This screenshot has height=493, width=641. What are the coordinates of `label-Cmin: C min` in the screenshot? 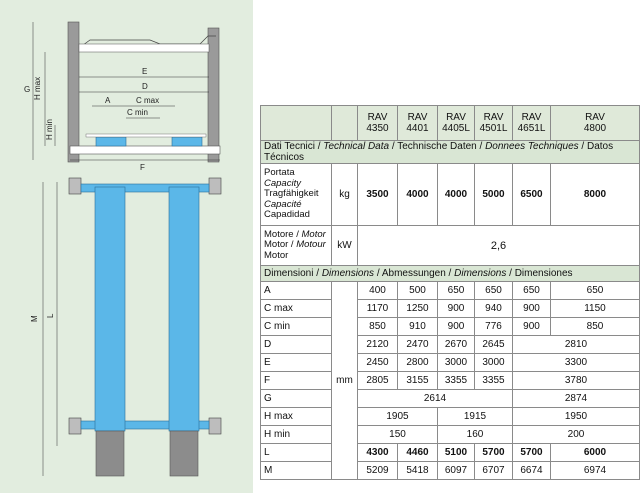 It's located at (137, 112).